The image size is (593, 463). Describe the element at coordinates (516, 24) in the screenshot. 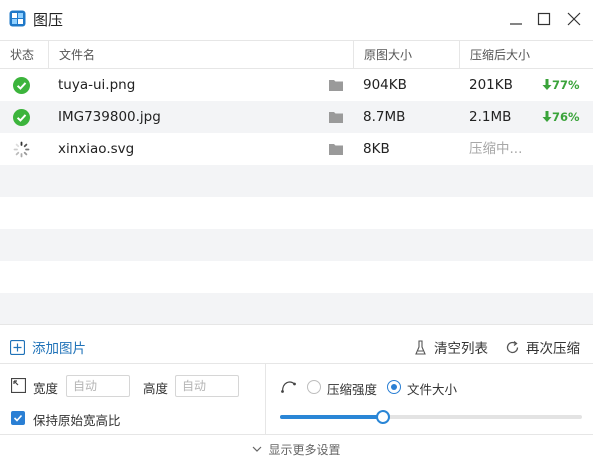

I see `minimize-icon` at that location.